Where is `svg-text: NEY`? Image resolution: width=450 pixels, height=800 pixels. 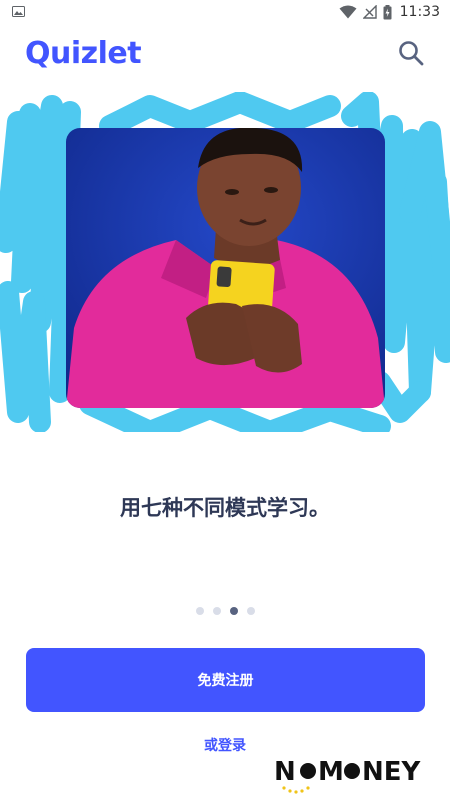
svg-text: NEY is located at coordinates (392, 772).